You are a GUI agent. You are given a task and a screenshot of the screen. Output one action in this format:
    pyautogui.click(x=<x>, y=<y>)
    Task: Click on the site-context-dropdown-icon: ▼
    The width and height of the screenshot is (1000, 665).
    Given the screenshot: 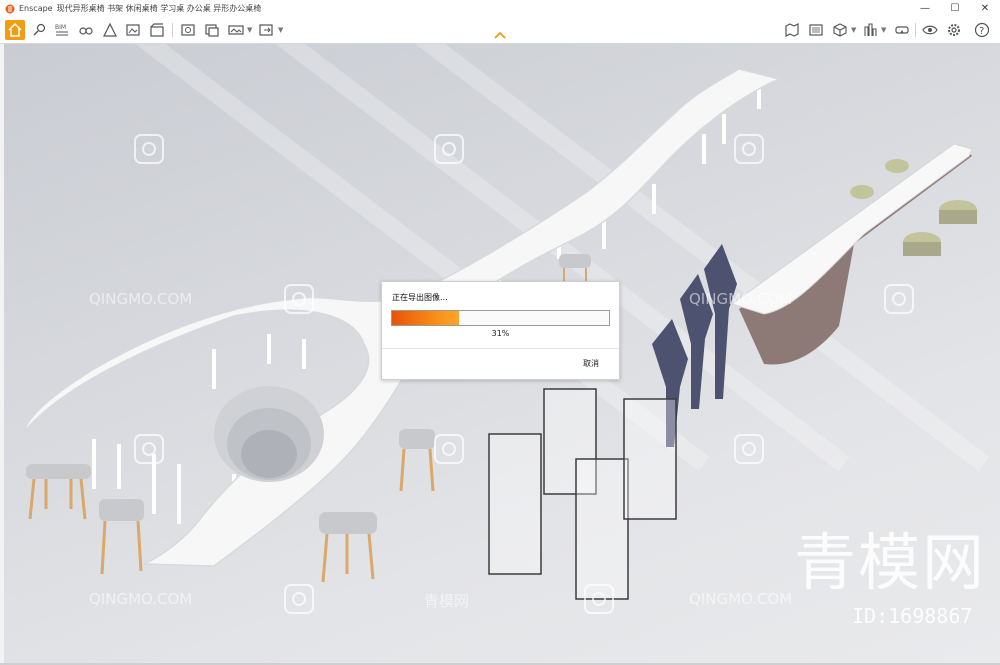 What is the action you would take?
    pyautogui.click(x=883, y=30)
    